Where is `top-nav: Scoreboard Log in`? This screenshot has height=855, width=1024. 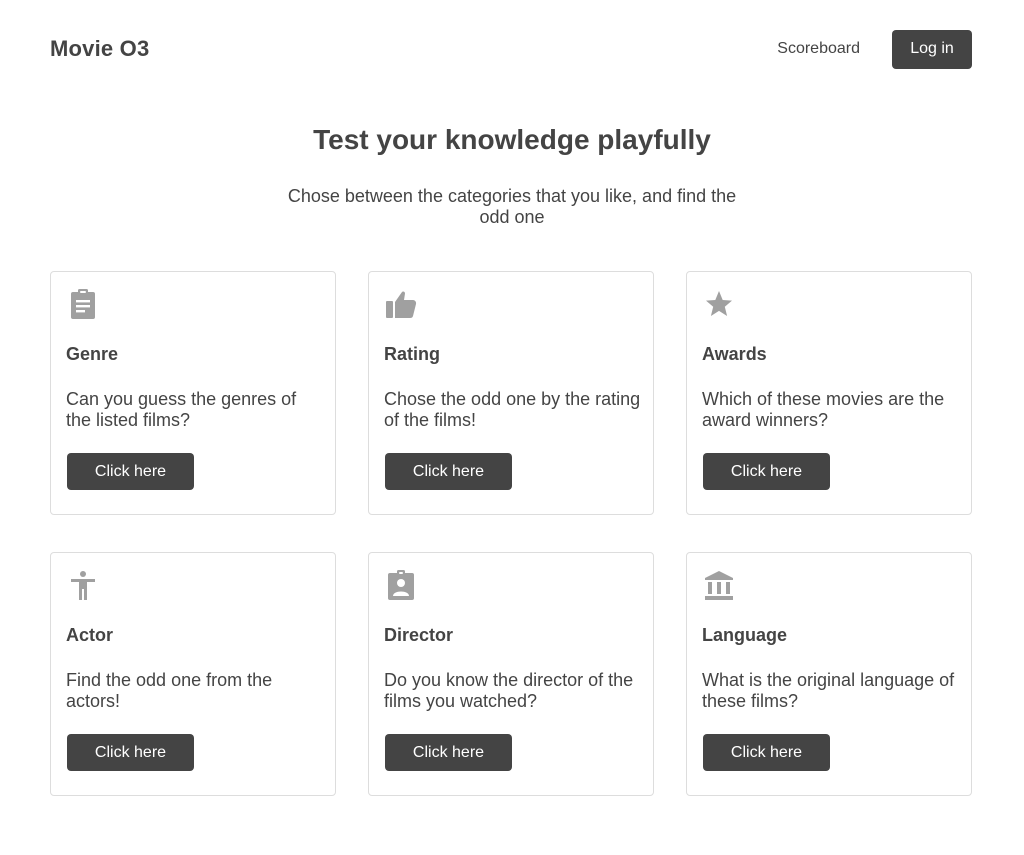
top-nav: Scoreboard Log in is located at coordinates (874, 49).